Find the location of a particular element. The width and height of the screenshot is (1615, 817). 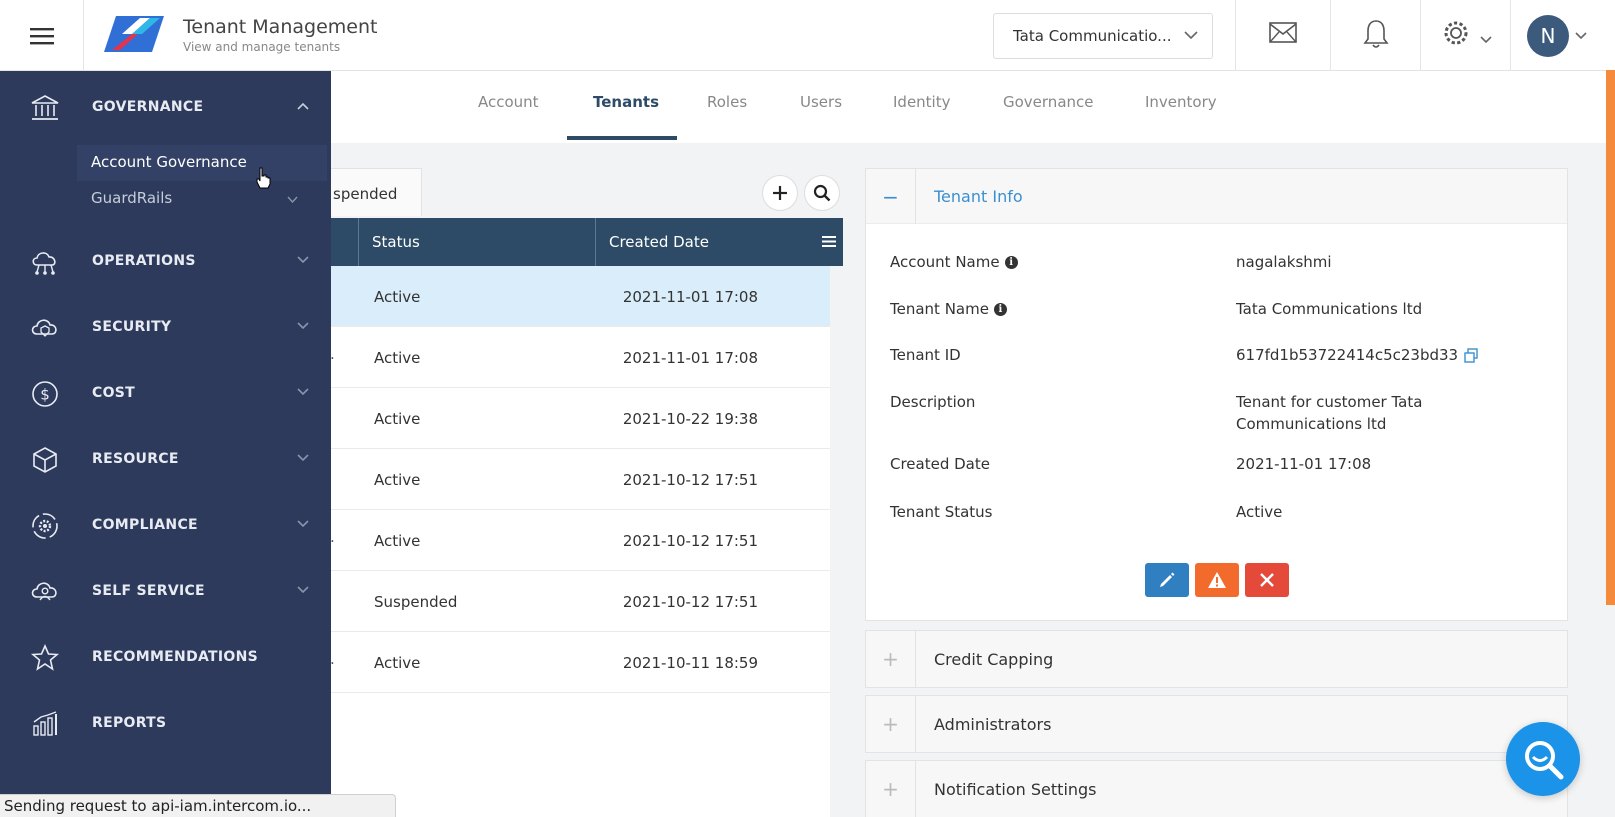

filter-tab-suspended: spended is located at coordinates (371, 192).